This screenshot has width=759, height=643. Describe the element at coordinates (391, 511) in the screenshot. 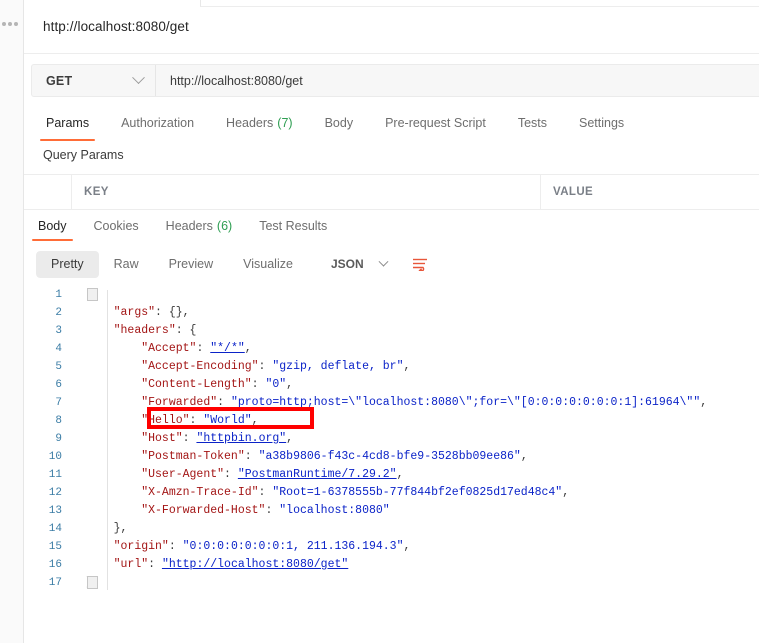

I see `code-line: 13 "X-Forwarded-Host": "localhost:8080"` at that location.